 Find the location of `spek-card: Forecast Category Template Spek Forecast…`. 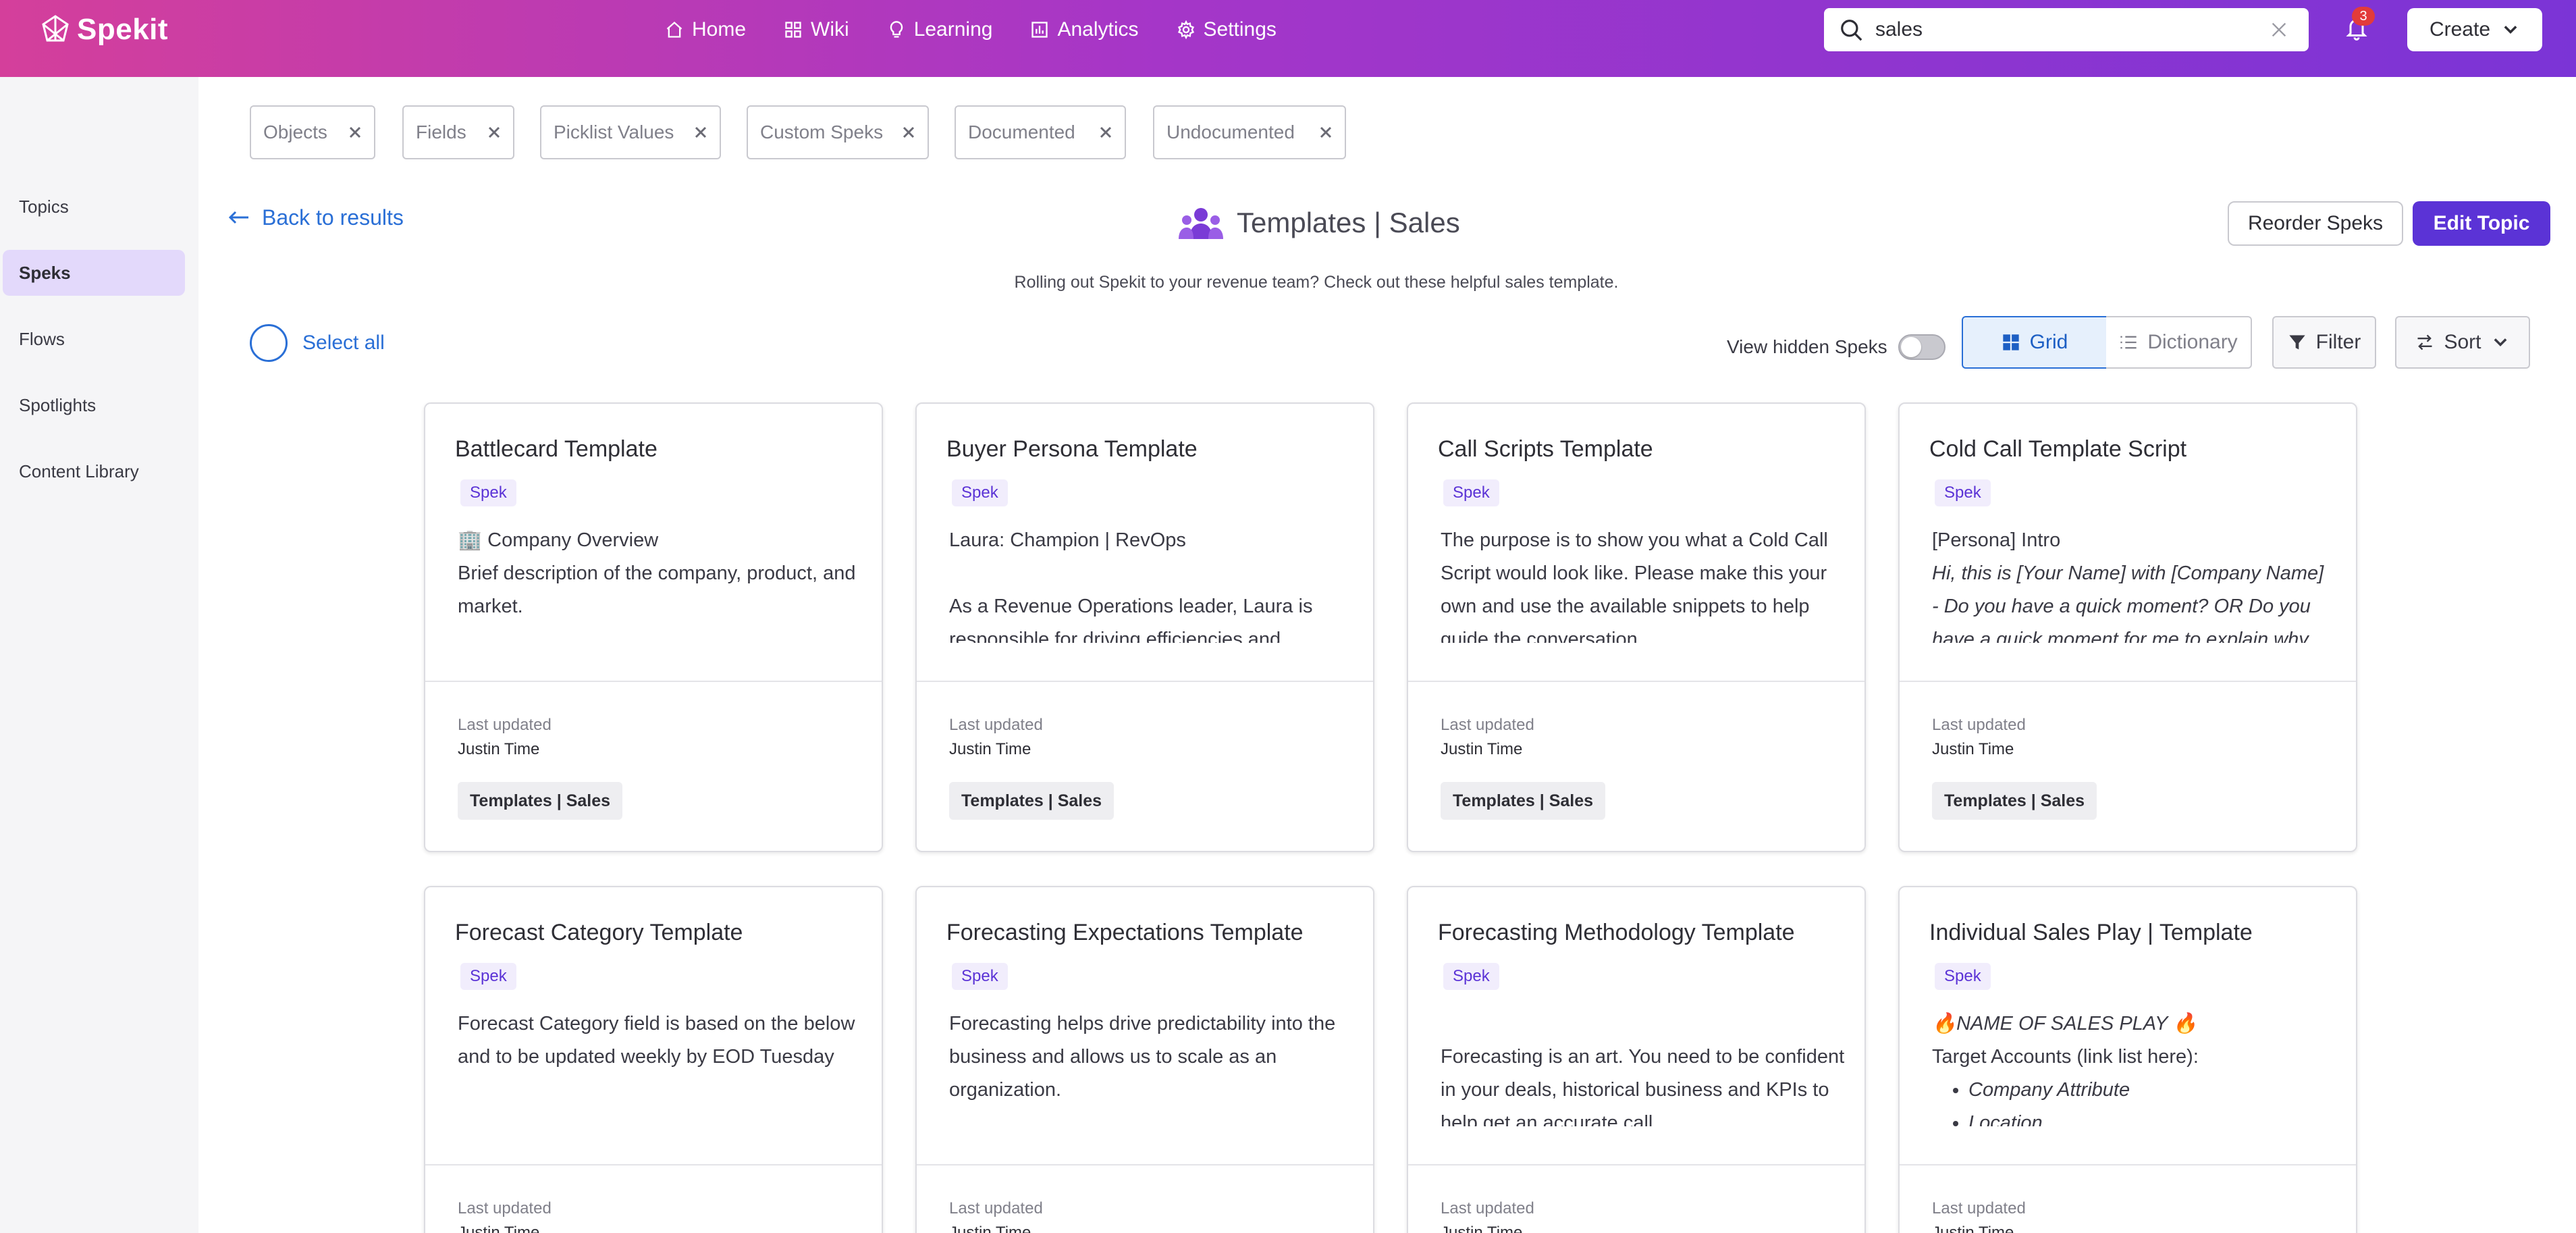

spek-card: Forecast Category Template Spek Forecast… is located at coordinates (653, 1059).